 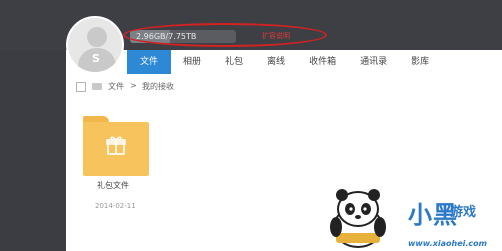 What do you see at coordinates (358, 218) in the screenshot?
I see `panda-mascot-icon` at bounding box center [358, 218].